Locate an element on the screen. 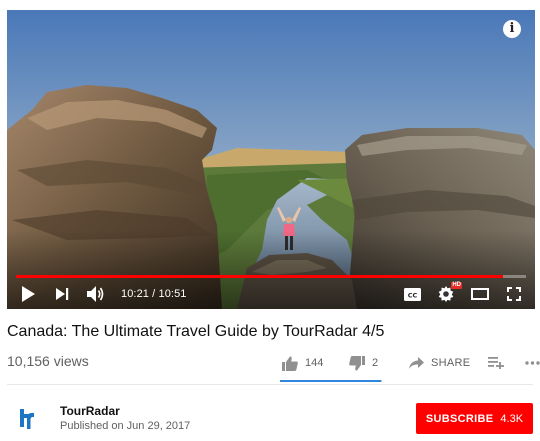 This screenshot has height=441, width=540. player-controls: 10:21 / 10:51 CC HD is located at coordinates (271, 294).